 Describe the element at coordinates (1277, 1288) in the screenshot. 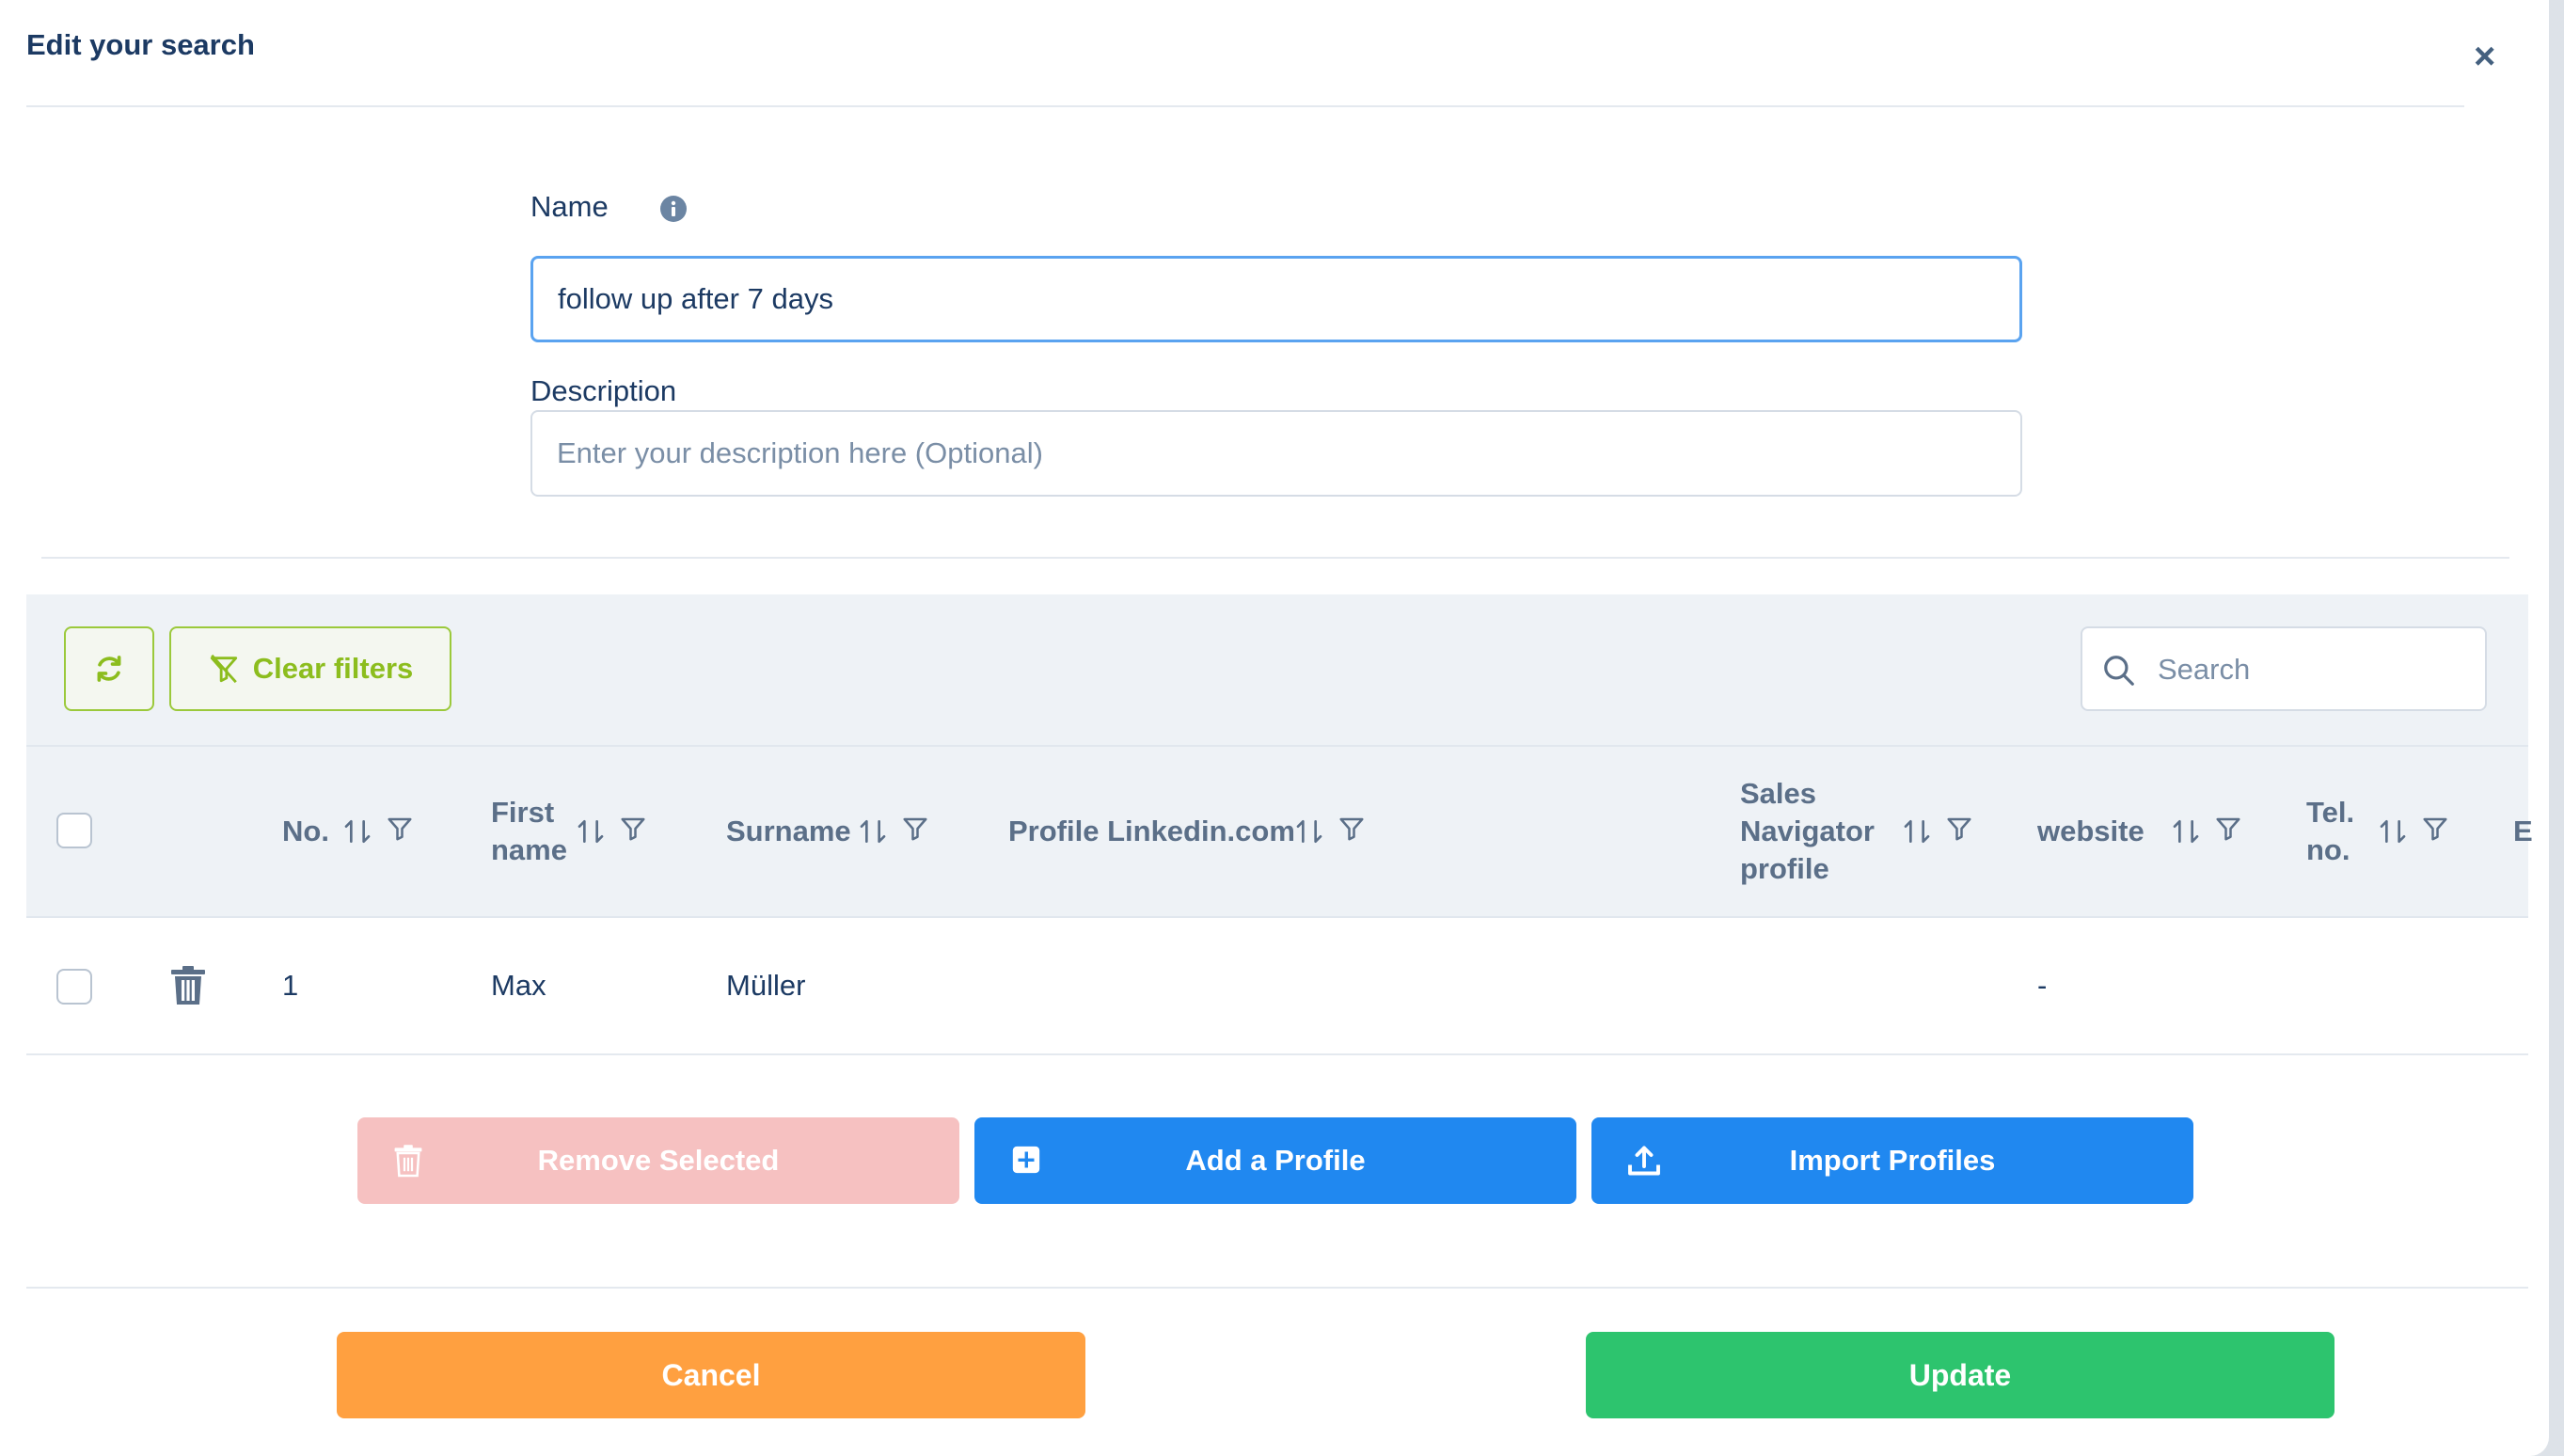

I see `footer-divider` at that location.